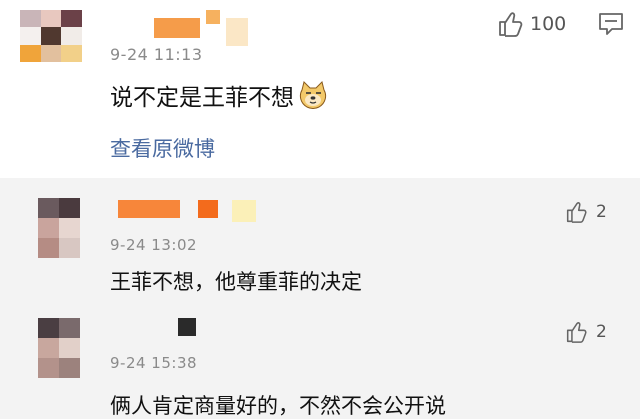 This screenshot has height=419, width=640. Describe the element at coordinates (154, 363) in the screenshot. I see `reply-timestamp: 9-24 15:38` at that location.